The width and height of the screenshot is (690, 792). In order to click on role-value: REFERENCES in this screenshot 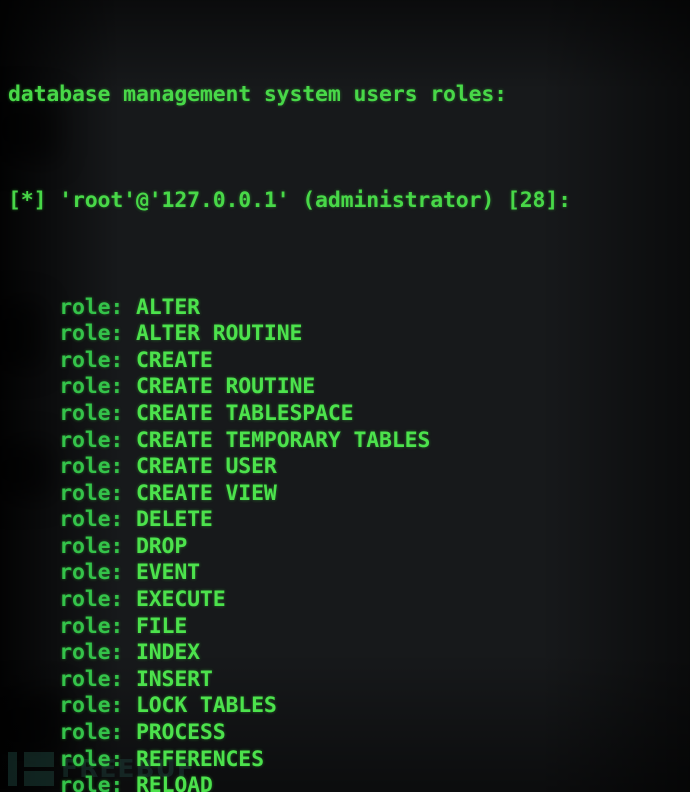, I will do `click(199, 759)`.